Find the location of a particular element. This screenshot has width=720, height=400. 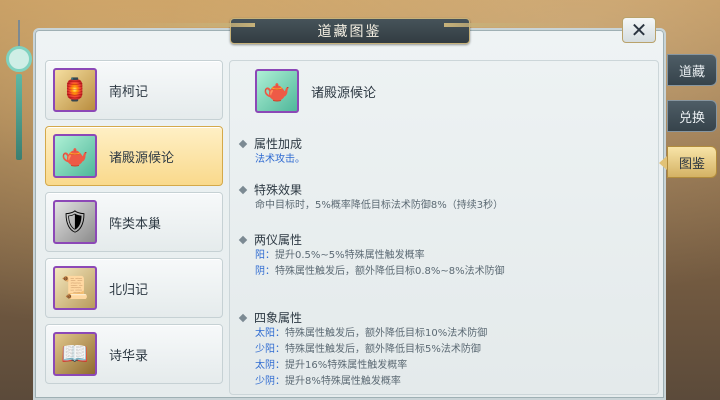

section-title: 四象属性 is located at coordinates (278, 318).